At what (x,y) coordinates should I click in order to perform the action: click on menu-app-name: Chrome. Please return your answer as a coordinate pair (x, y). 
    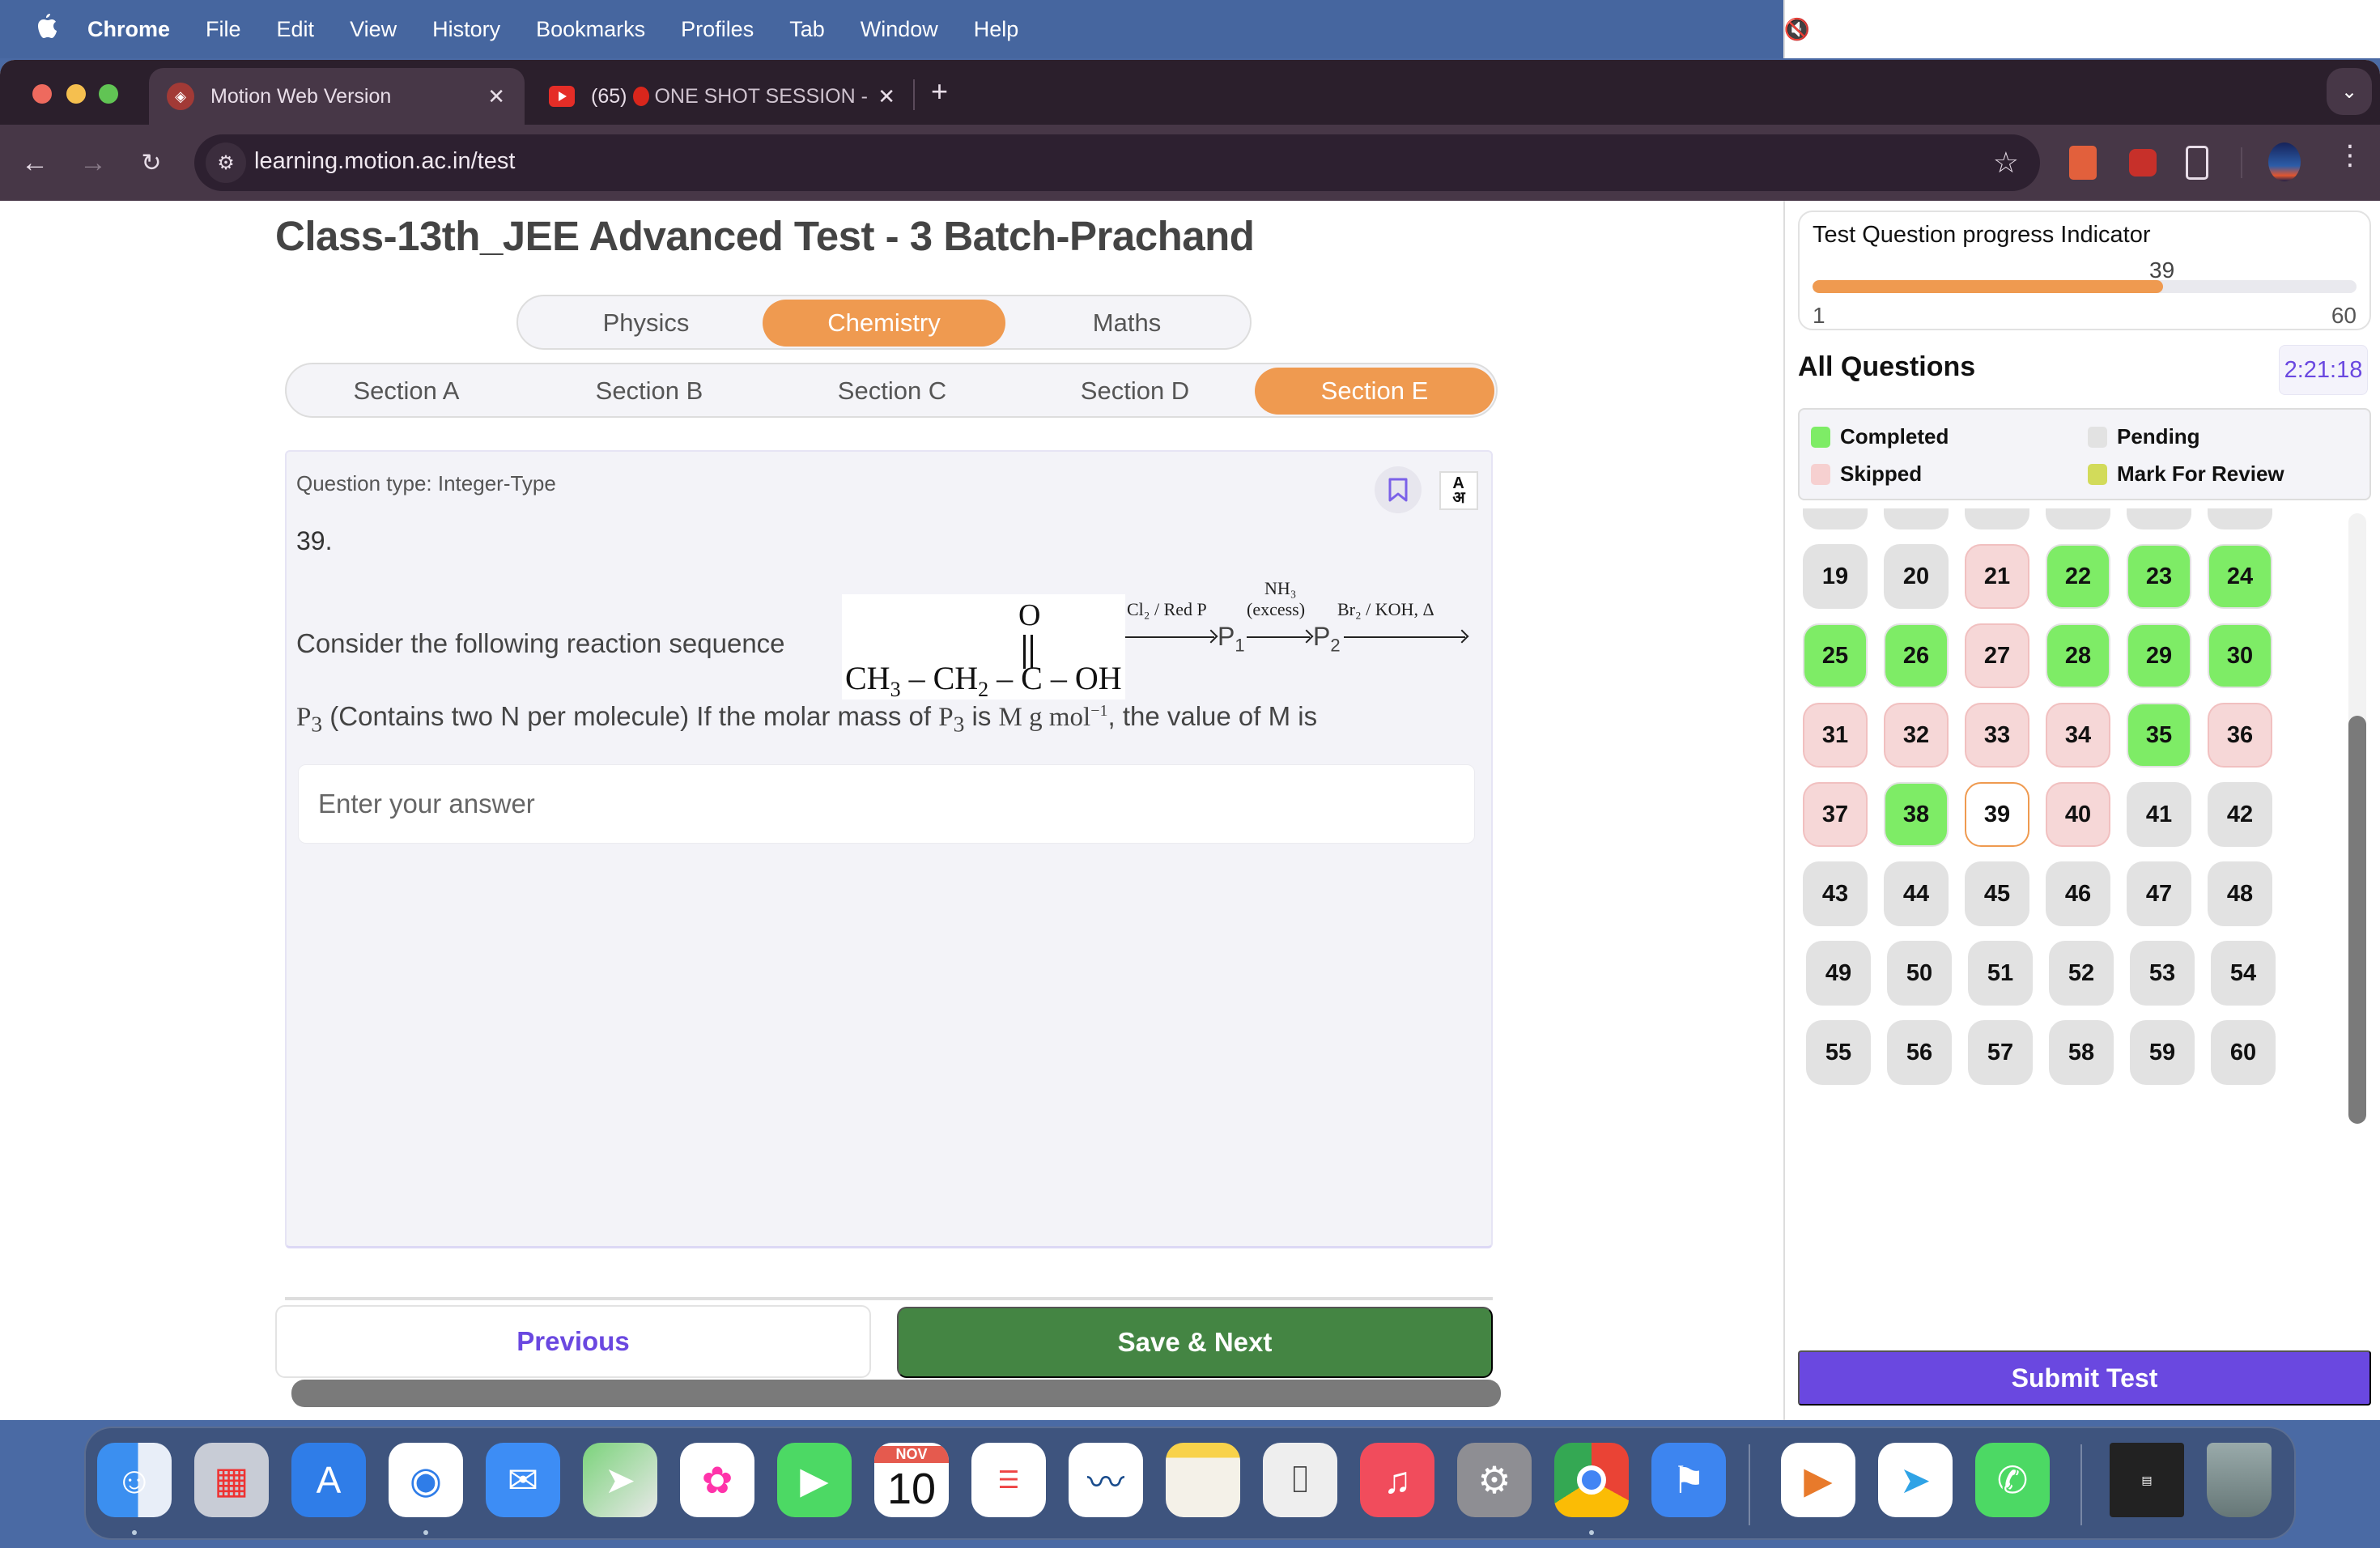
    Looking at the image, I should click on (128, 29).